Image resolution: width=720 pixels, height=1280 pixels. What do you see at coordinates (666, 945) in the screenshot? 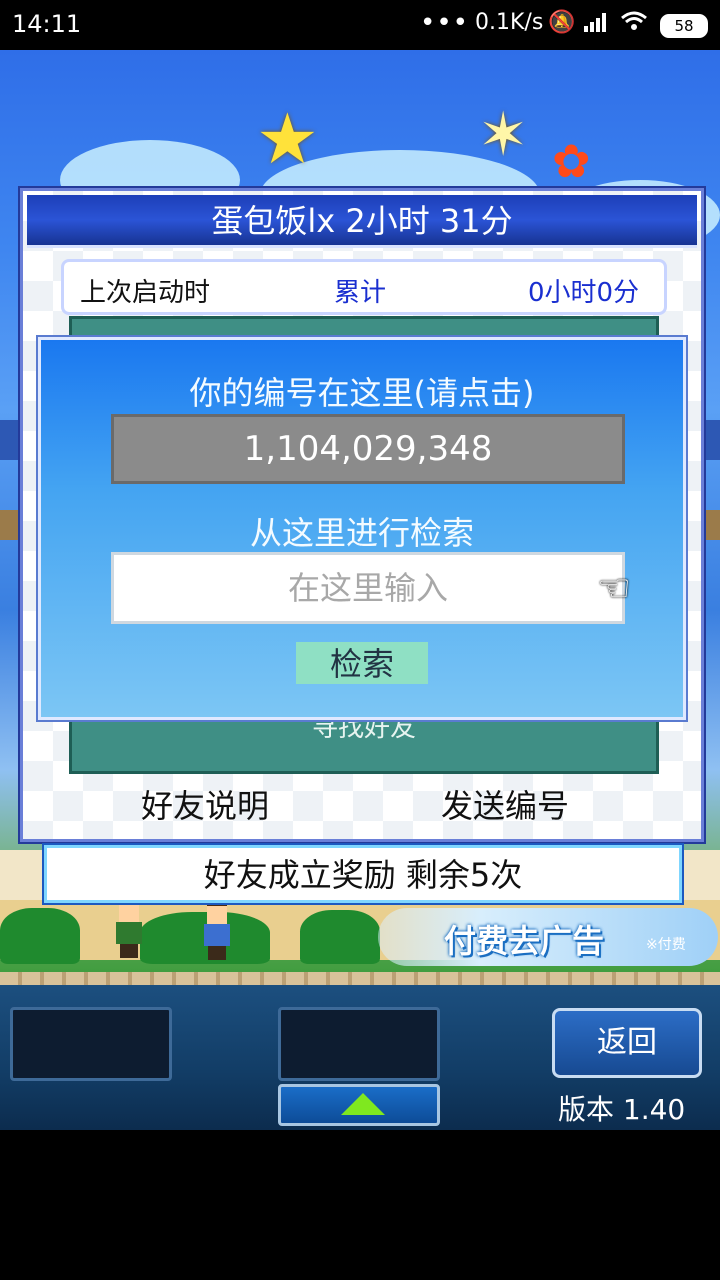
I see `paid-note: ※付费` at bounding box center [666, 945].